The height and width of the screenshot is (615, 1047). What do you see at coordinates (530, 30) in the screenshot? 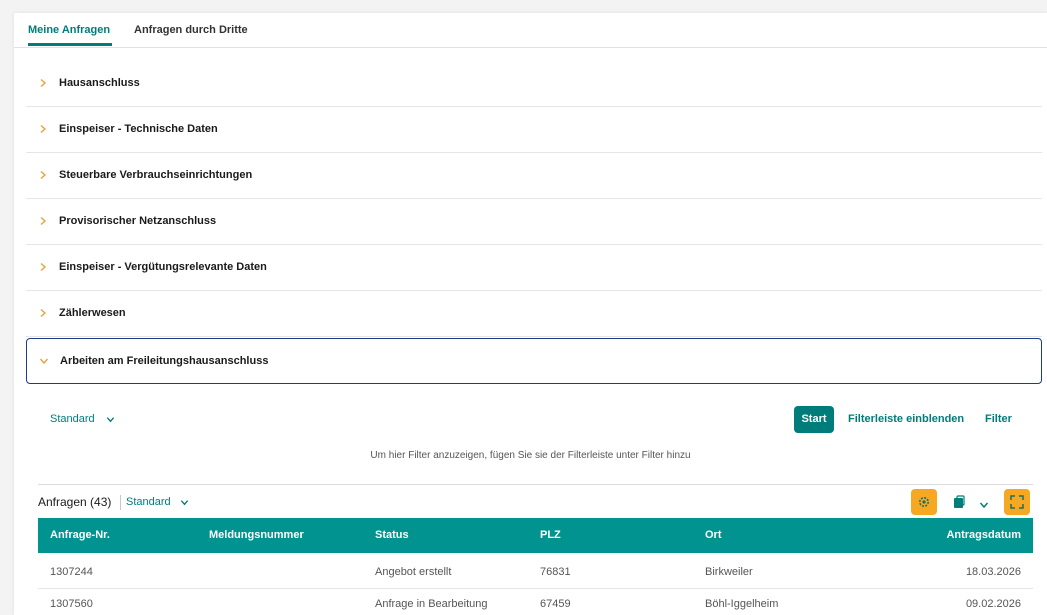
I see `tab-bar: Meine Anfragen Anfragen durch Dritte` at bounding box center [530, 30].